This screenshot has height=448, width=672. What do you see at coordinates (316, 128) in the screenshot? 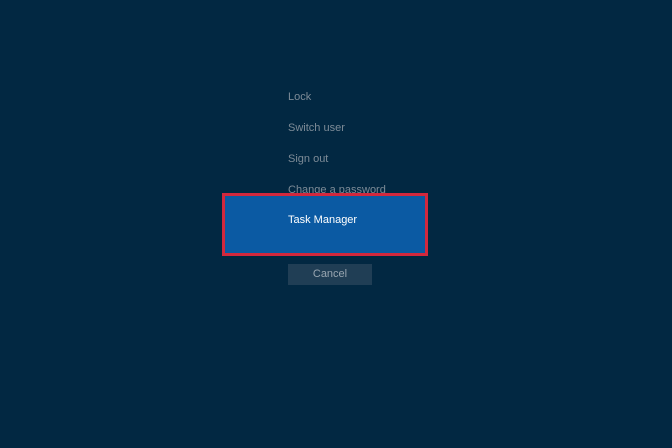
I see `menu-item-switch-user: Switch user` at bounding box center [316, 128].